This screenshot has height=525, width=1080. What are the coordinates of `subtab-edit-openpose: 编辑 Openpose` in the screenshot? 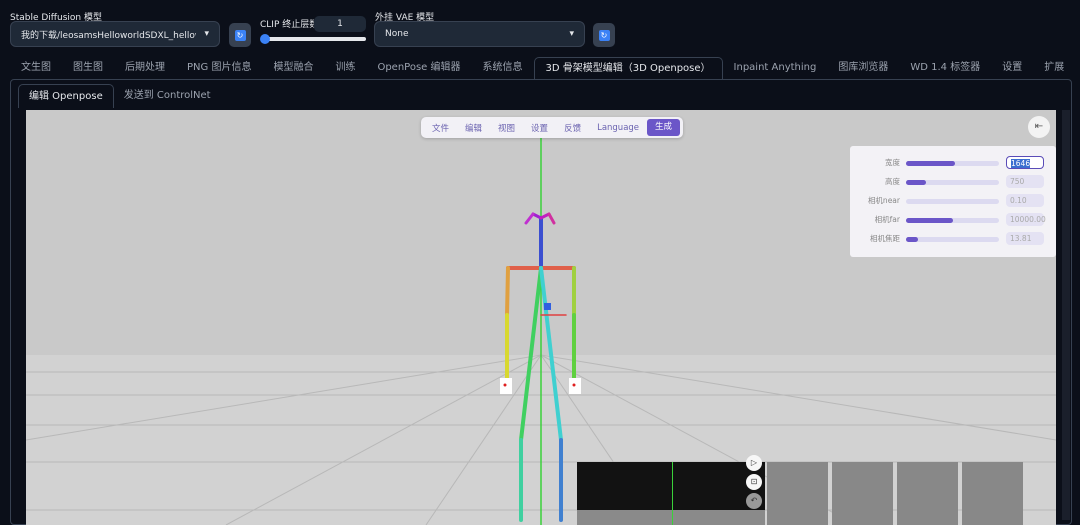 It's located at (66, 96).